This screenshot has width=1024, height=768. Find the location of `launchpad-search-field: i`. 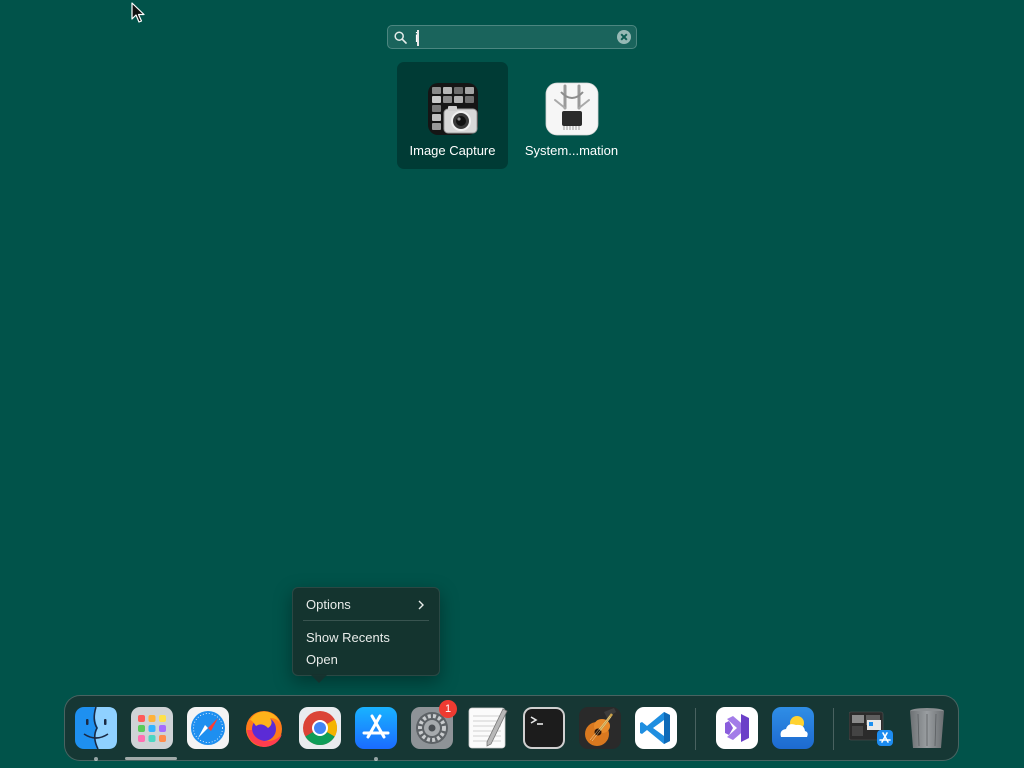

launchpad-search-field: i is located at coordinates (512, 37).